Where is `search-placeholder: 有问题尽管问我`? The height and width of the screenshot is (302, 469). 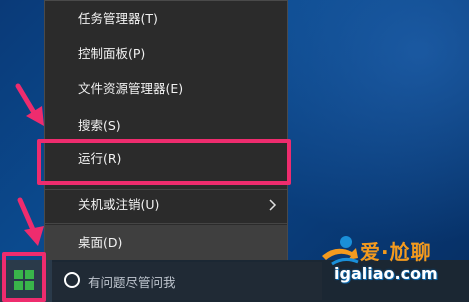 search-placeholder: 有问题尽管问我 is located at coordinates (132, 282).